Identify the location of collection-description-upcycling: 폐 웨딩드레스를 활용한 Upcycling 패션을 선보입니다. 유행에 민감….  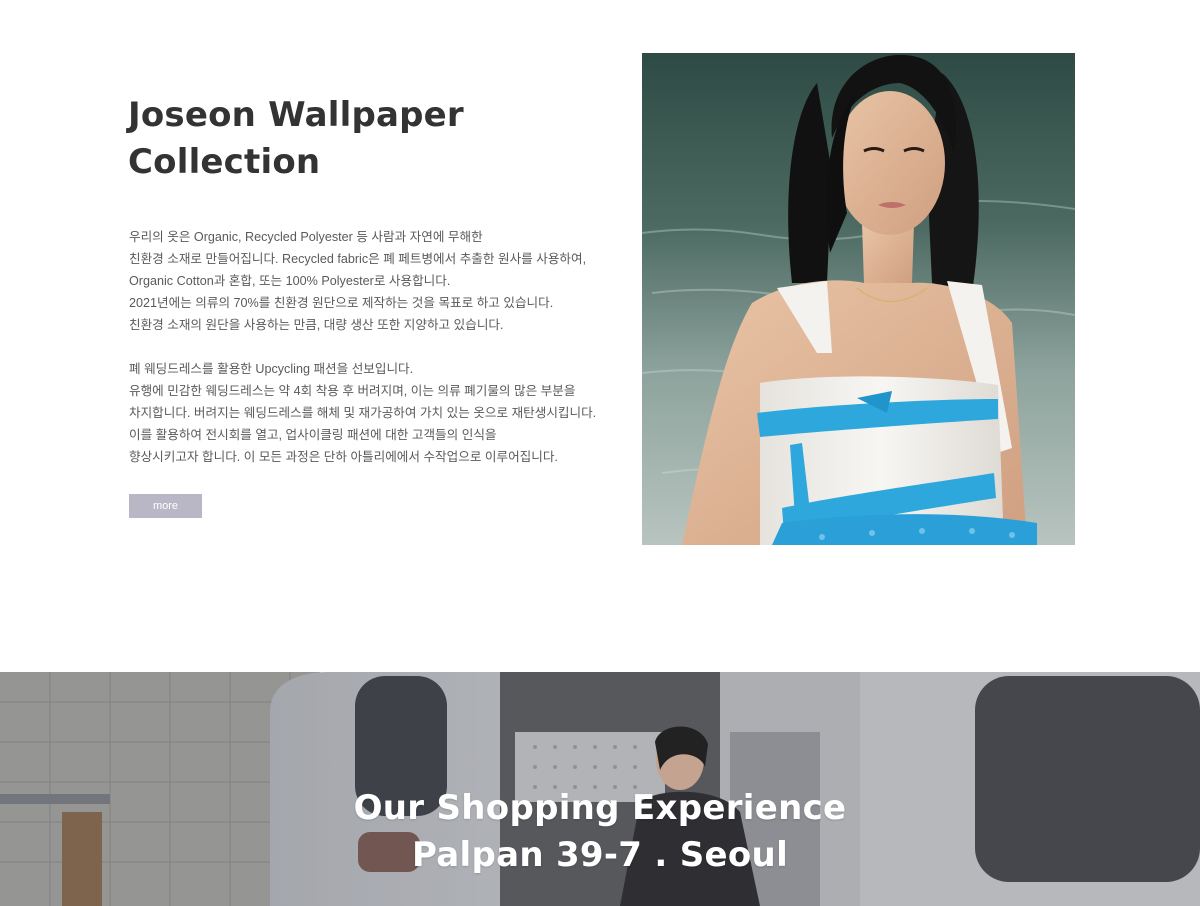
(364, 413).